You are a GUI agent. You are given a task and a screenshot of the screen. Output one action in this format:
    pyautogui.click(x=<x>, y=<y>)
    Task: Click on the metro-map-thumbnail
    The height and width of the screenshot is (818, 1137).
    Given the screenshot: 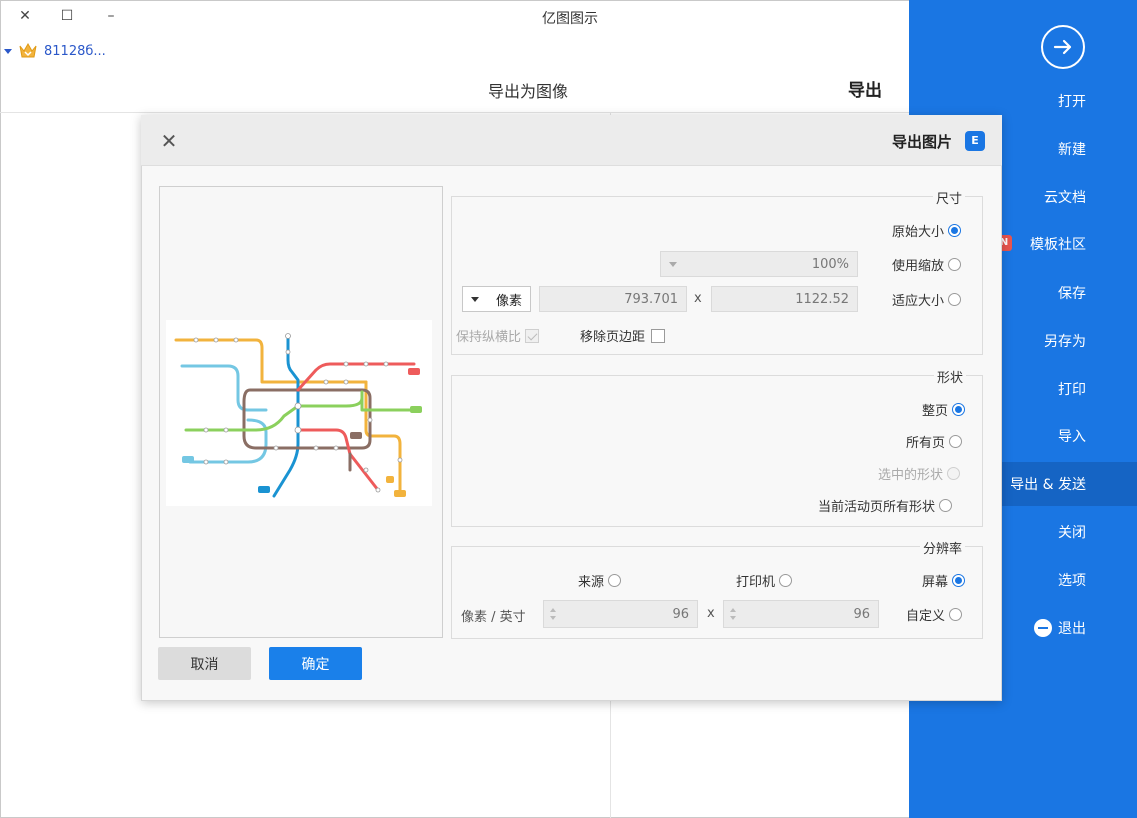 What is the action you would take?
    pyautogui.click(x=298, y=415)
    